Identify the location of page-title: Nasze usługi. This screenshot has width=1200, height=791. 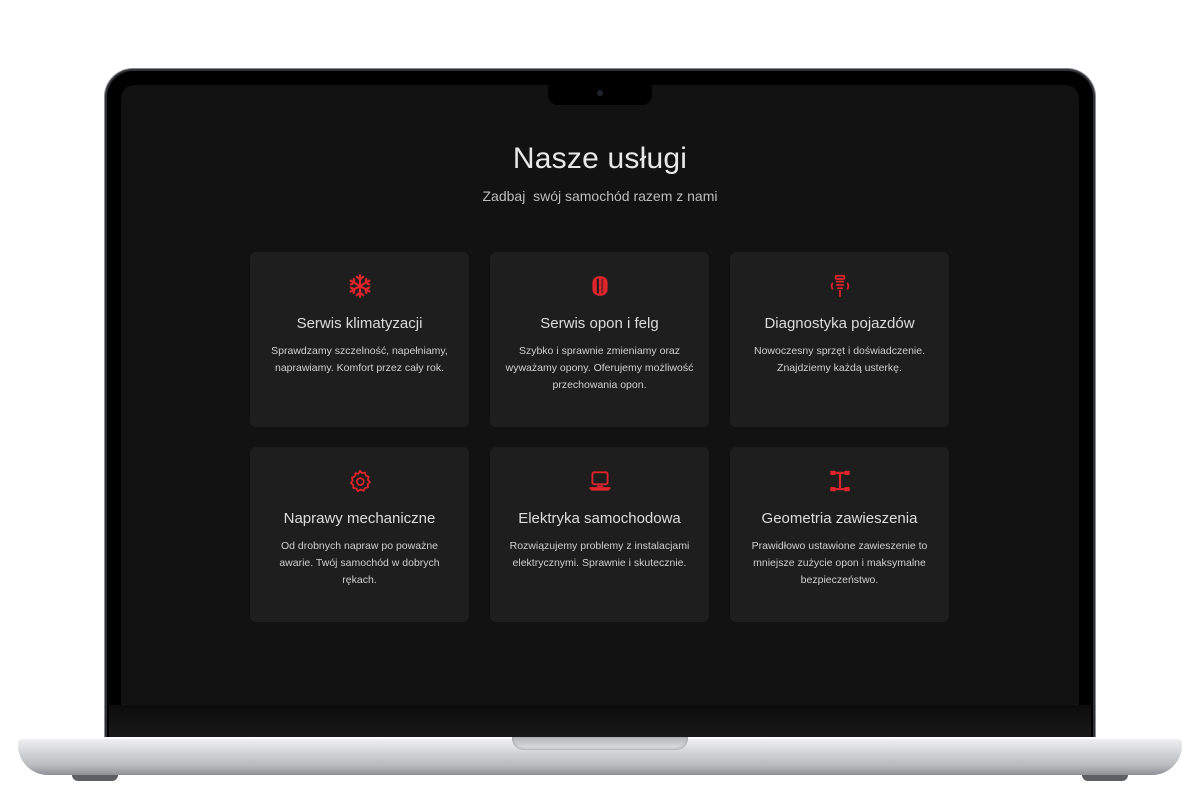
(600, 158).